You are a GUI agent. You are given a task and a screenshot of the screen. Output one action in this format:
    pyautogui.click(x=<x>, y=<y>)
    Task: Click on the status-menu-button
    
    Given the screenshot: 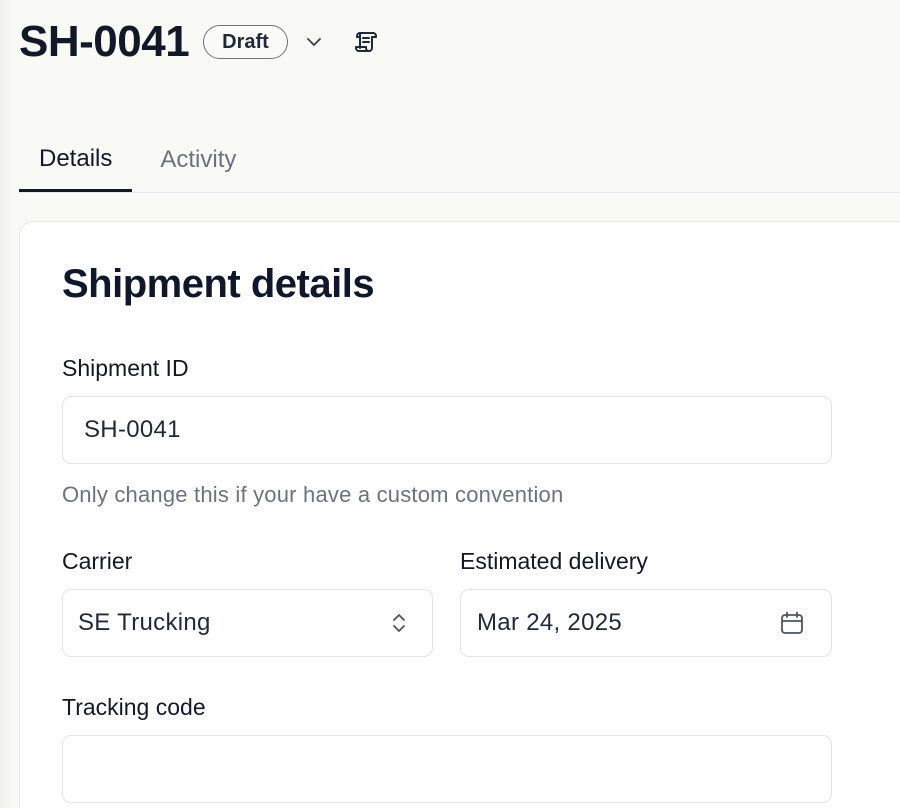 What is the action you would take?
    pyautogui.click(x=314, y=42)
    